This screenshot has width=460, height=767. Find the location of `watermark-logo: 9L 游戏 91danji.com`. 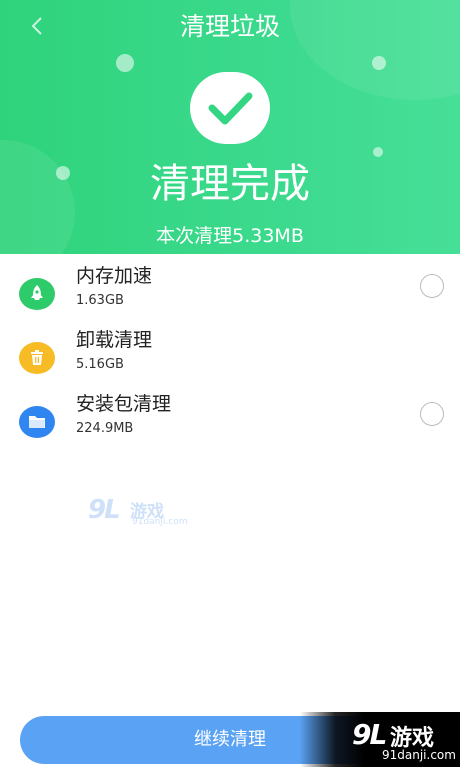

watermark-logo: 9L 游戏 91danji.com is located at coordinates (138, 513).